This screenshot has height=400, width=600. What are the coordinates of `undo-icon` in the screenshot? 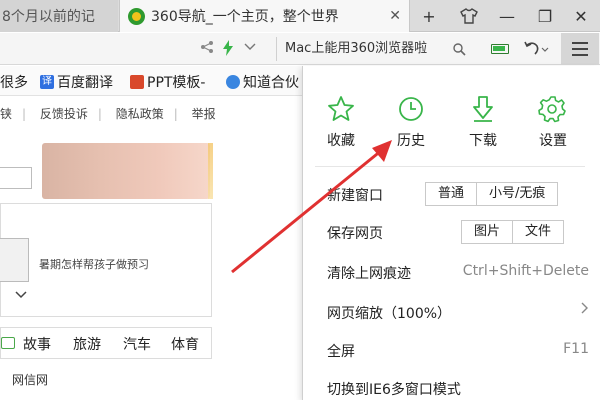 It's located at (536, 50).